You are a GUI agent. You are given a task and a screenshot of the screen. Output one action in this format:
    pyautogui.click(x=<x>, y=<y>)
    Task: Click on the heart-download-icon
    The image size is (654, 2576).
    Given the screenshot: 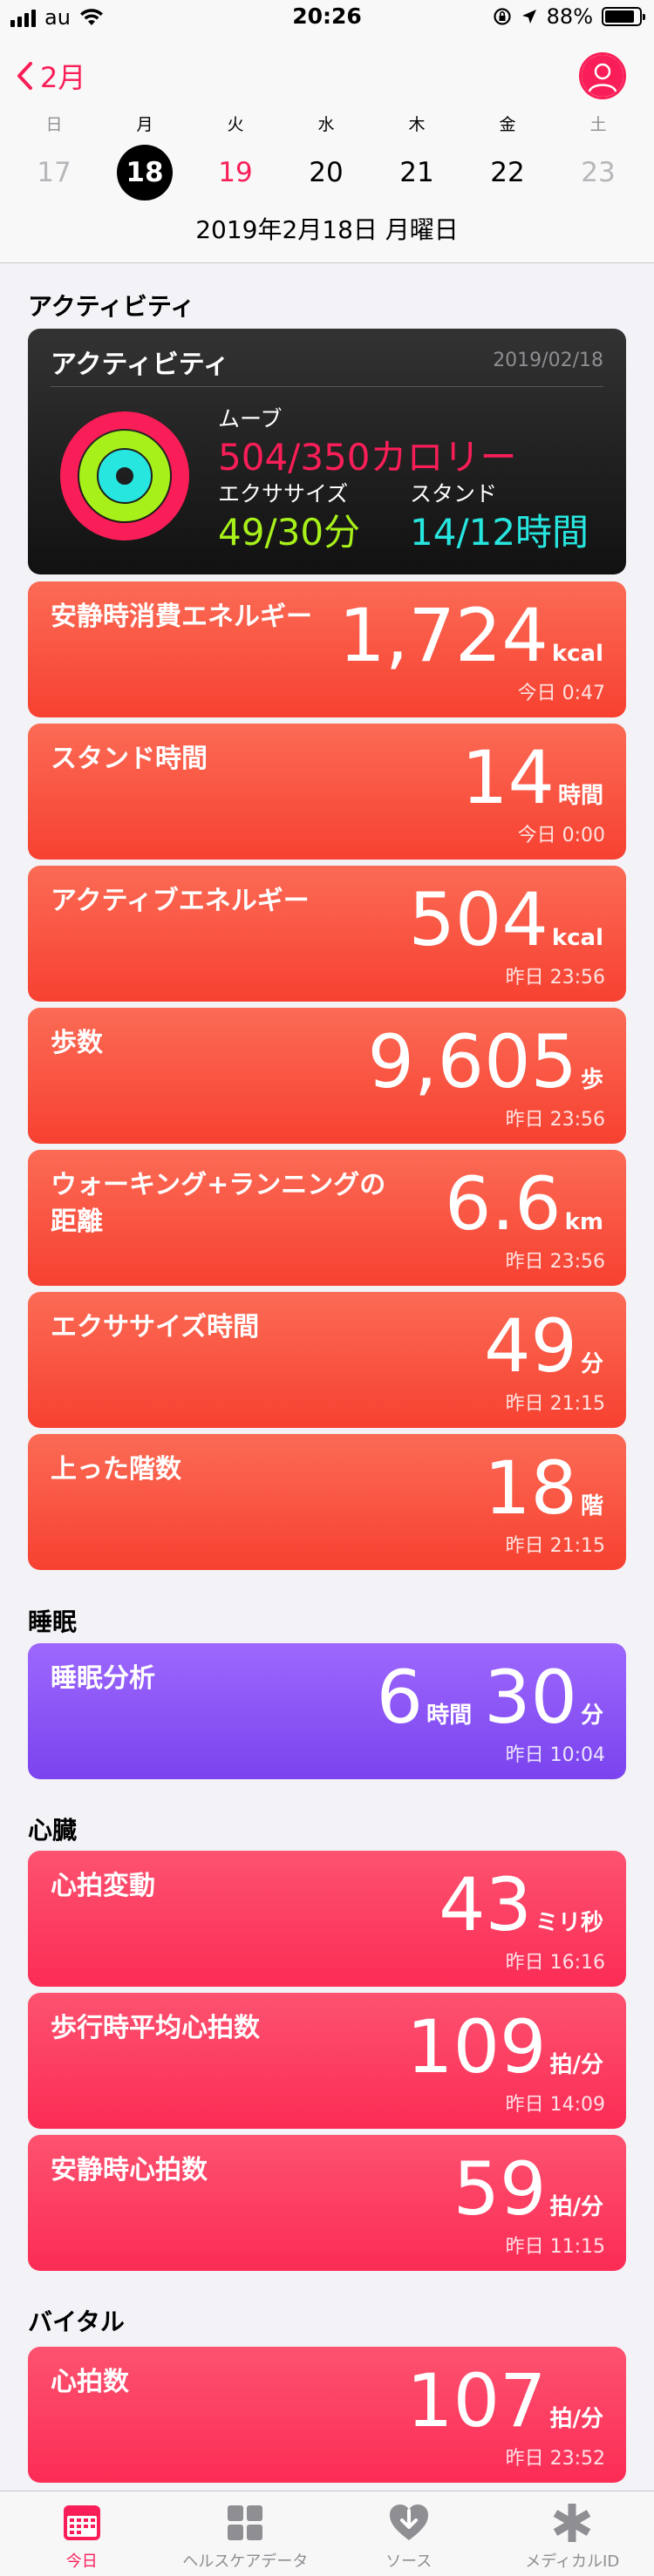 What is the action you would take?
    pyautogui.click(x=408, y=2522)
    